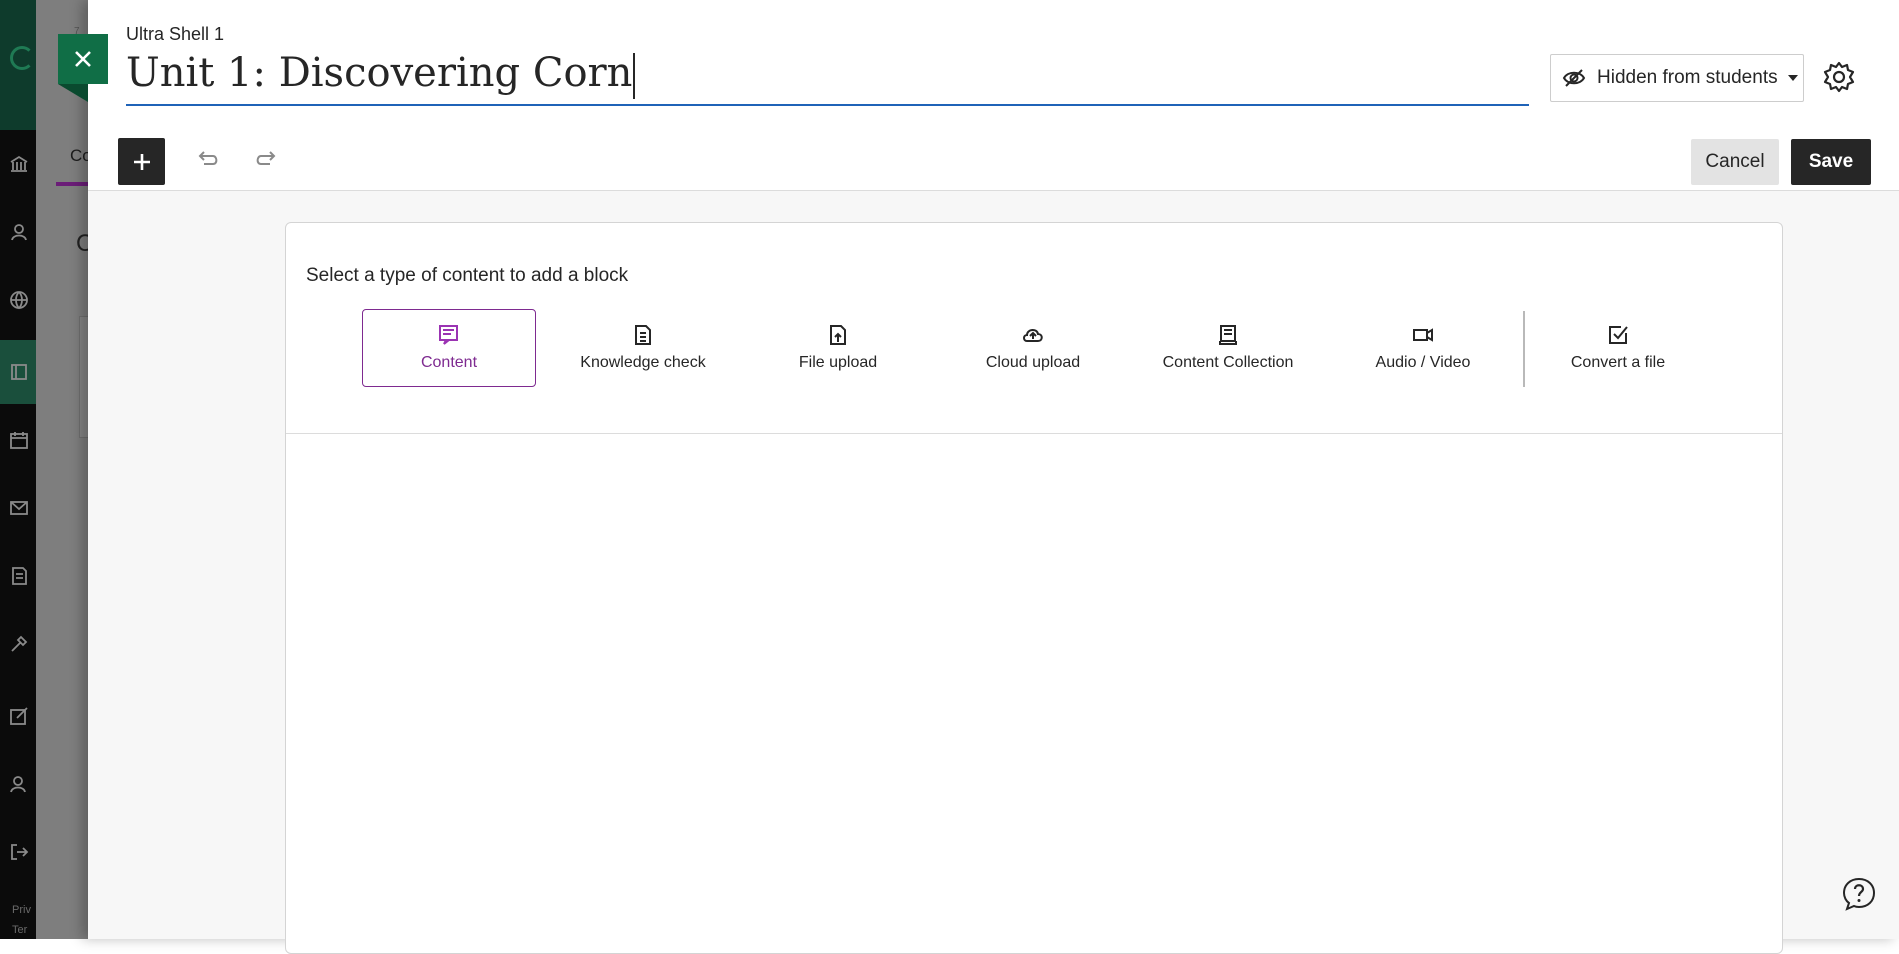  I want to click on close-panel-button, so click(83, 68).